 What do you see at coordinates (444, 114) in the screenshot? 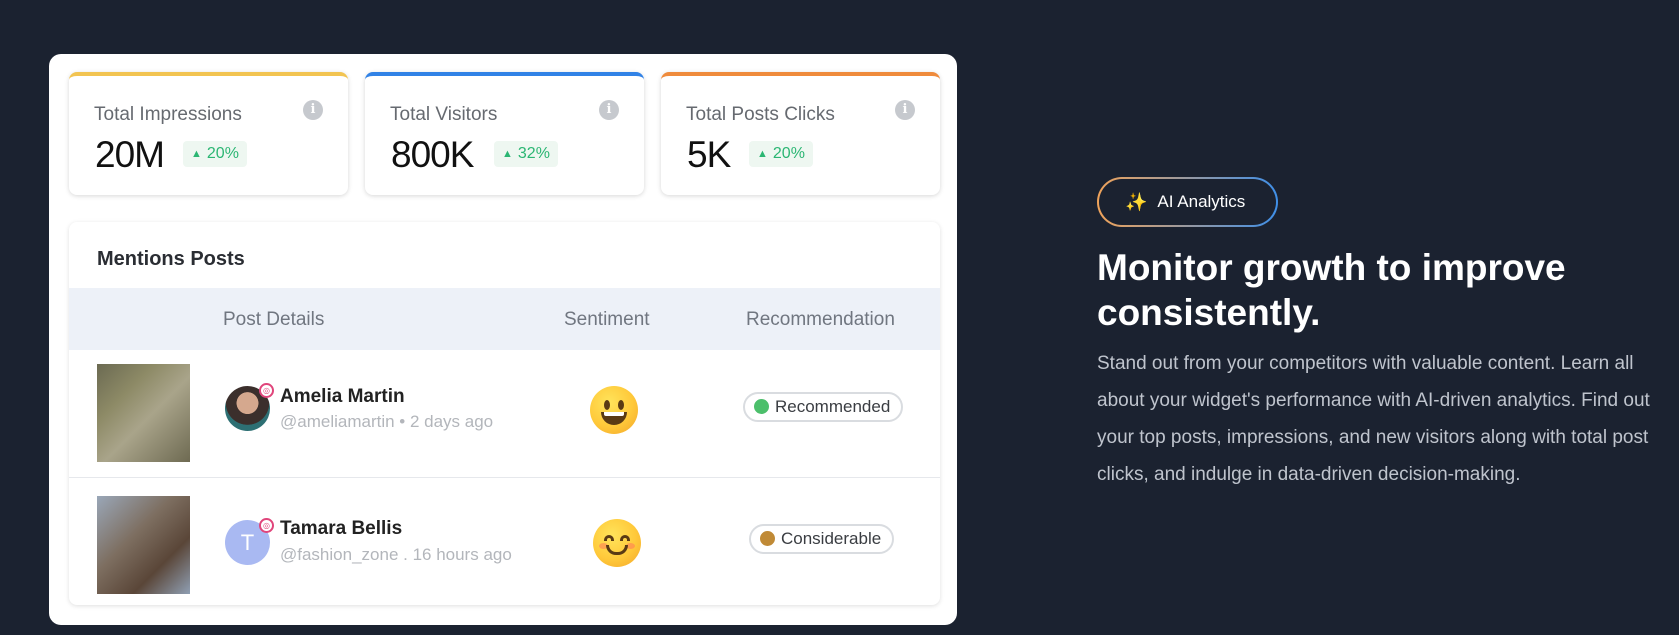
I see `stat-title: Total Visitors` at bounding box center [444, 114].